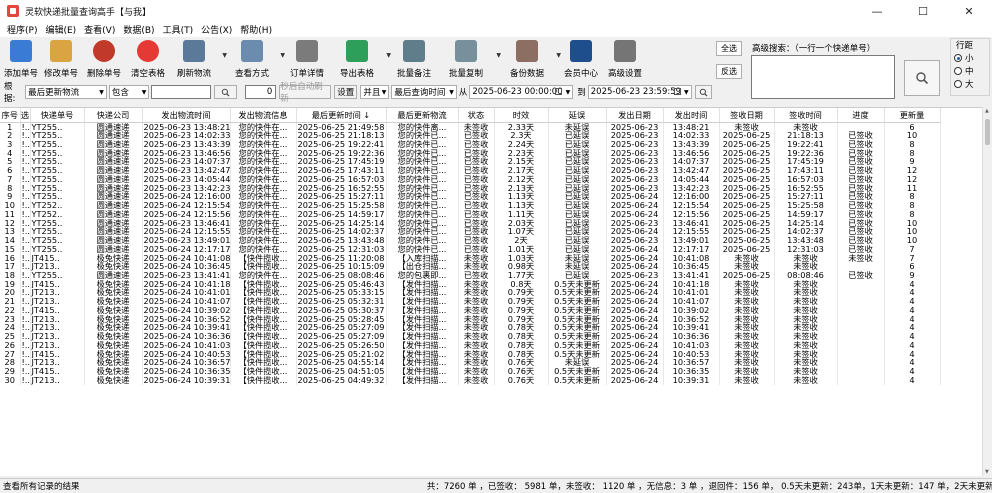 The width and height of the screenshot is (992, 493). I want to click on column-header: 发出物流时间, so click(186, 115).